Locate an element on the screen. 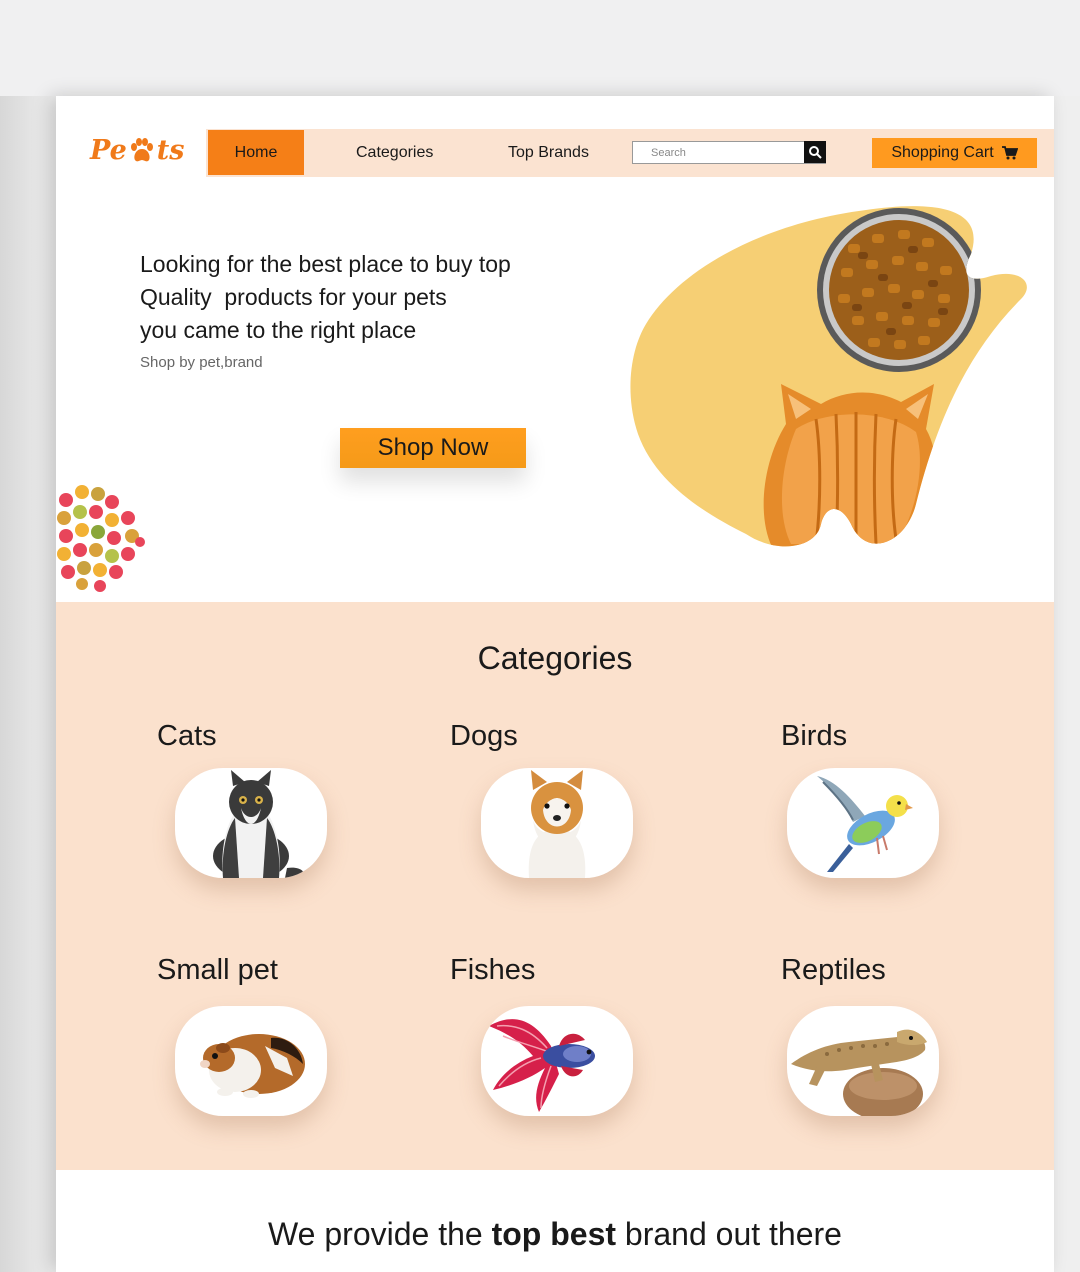  category-label-fishes: Fishes is located at coordinates (492, 970).